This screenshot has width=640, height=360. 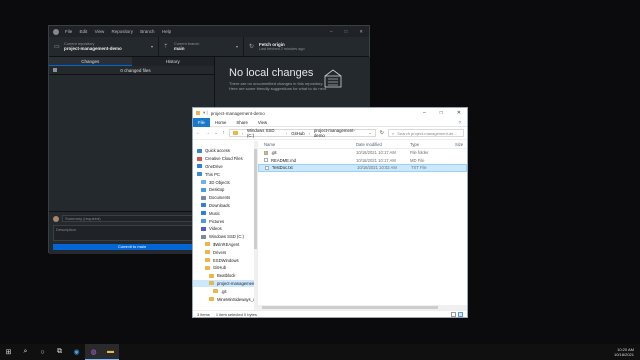 I want to click on tab-history: History, so click(x=173, y=61).